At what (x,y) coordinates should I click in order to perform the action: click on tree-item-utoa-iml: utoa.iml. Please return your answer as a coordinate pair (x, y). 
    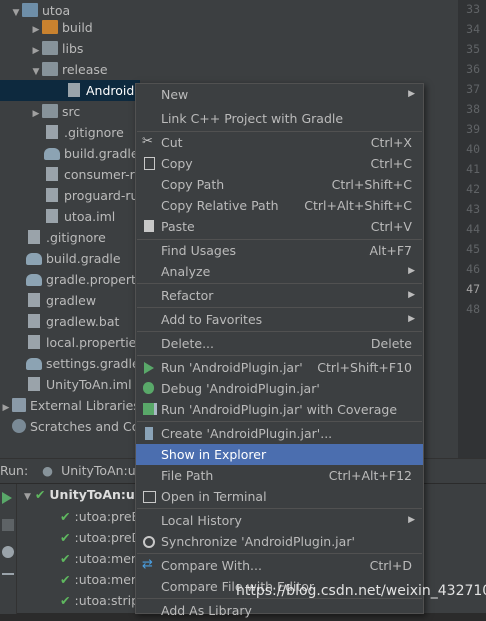
    Looking at the image, I should click on (79, 216).